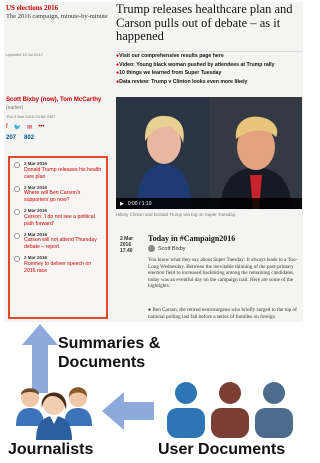 This screenshot has width=320, height=463. What do you see at coordinates (128, 411) in the screenshot?
I see `left-arrow-icon` at bounding box center [128, 411].